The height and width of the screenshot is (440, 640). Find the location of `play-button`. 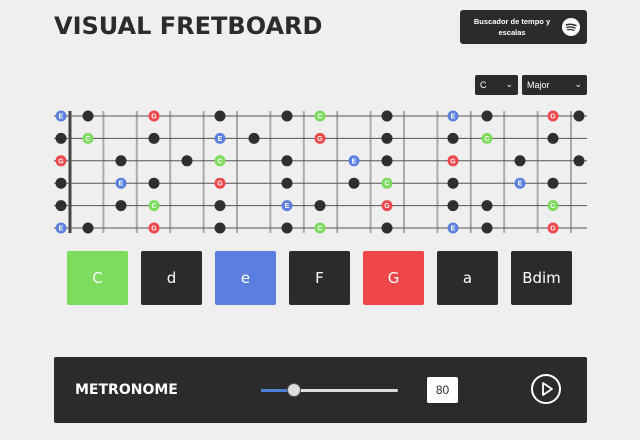

play-button is located at coordinates (546, 389).